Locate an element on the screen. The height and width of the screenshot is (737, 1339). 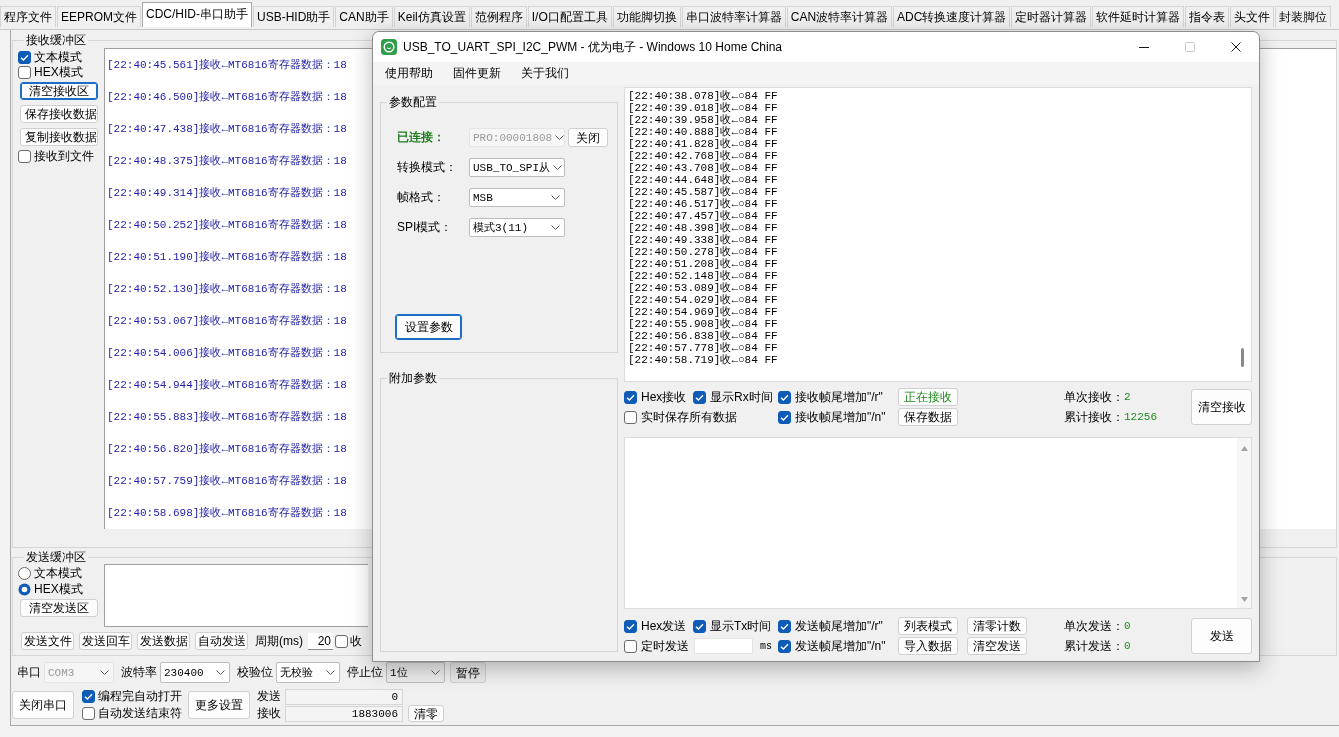
scrollbar-thumb is located at coordinates (1242, 357).